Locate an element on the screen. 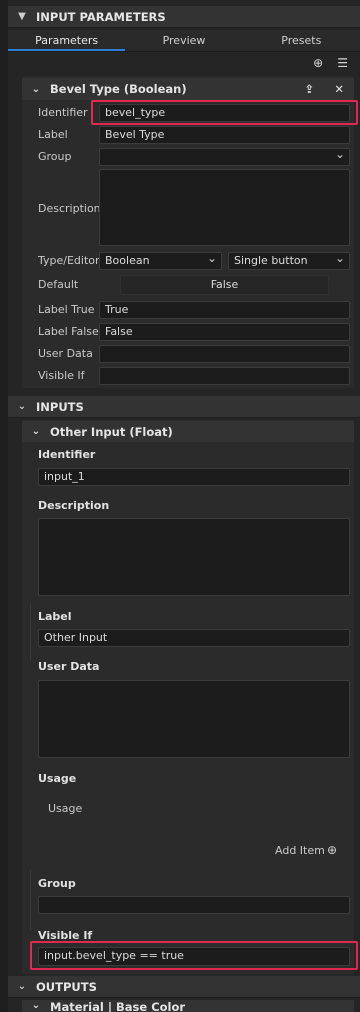  input-user-data-label: User Data is located at coordinates (69, 666).